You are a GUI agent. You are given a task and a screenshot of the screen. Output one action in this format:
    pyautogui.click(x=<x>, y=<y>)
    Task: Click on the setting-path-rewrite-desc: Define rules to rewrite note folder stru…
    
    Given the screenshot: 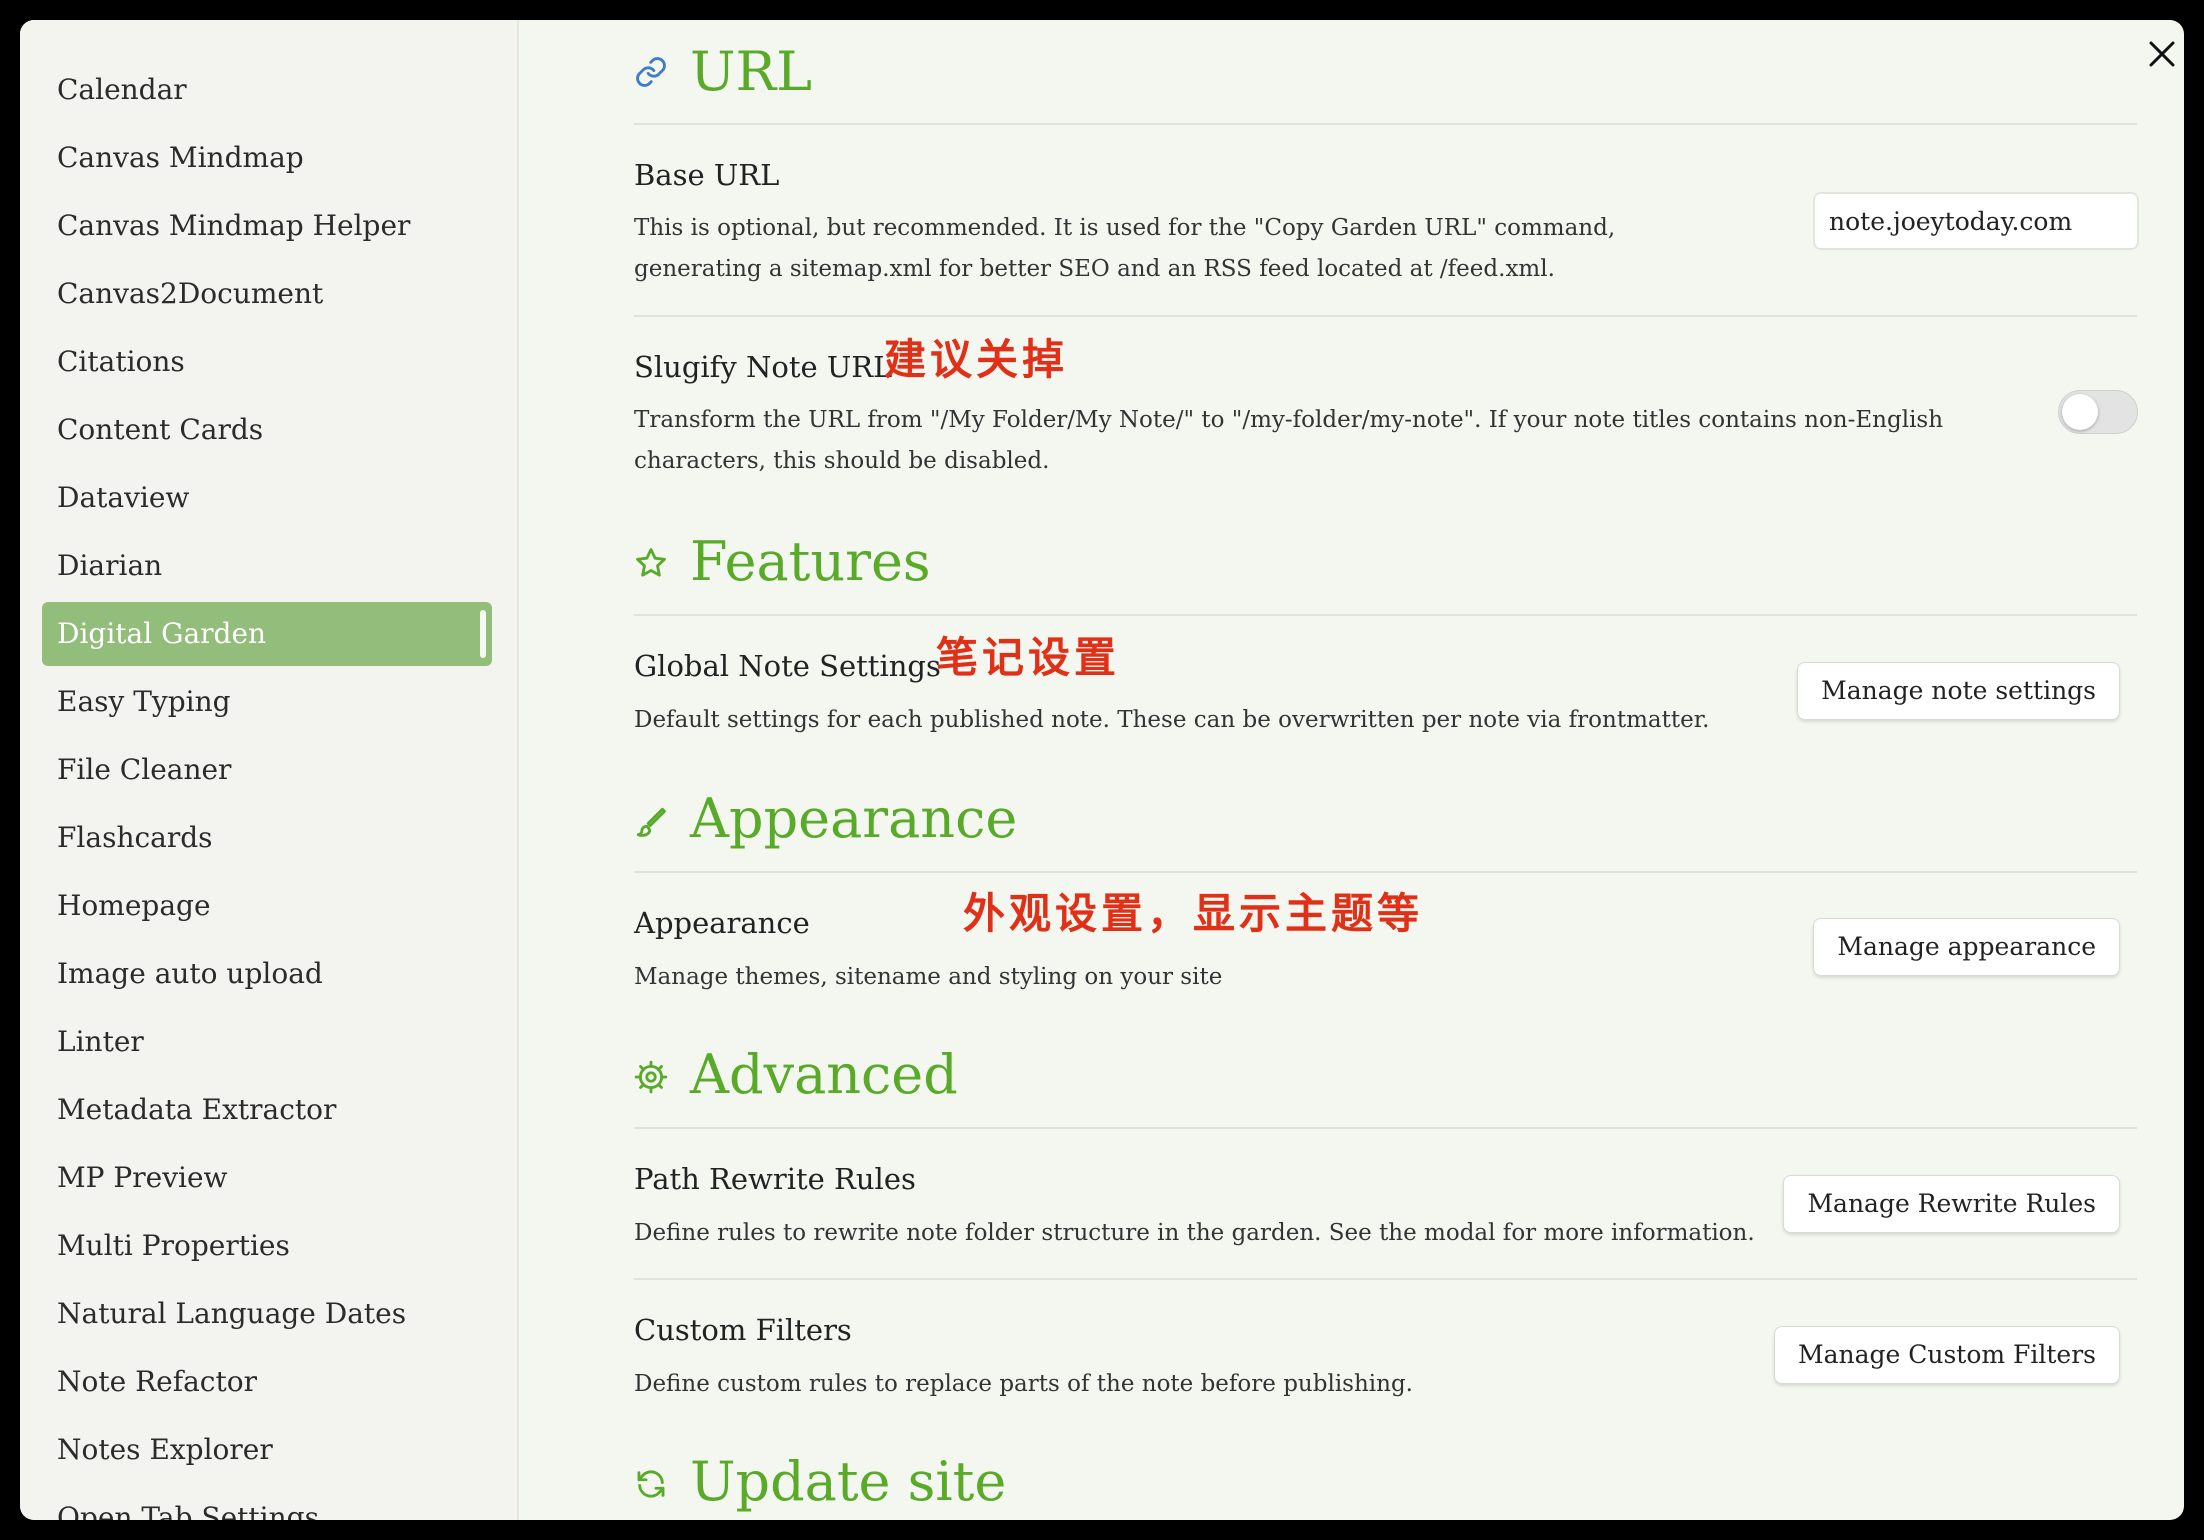 What is the action you would take?
    pyautogui.click(x=1194, y=1233)
    